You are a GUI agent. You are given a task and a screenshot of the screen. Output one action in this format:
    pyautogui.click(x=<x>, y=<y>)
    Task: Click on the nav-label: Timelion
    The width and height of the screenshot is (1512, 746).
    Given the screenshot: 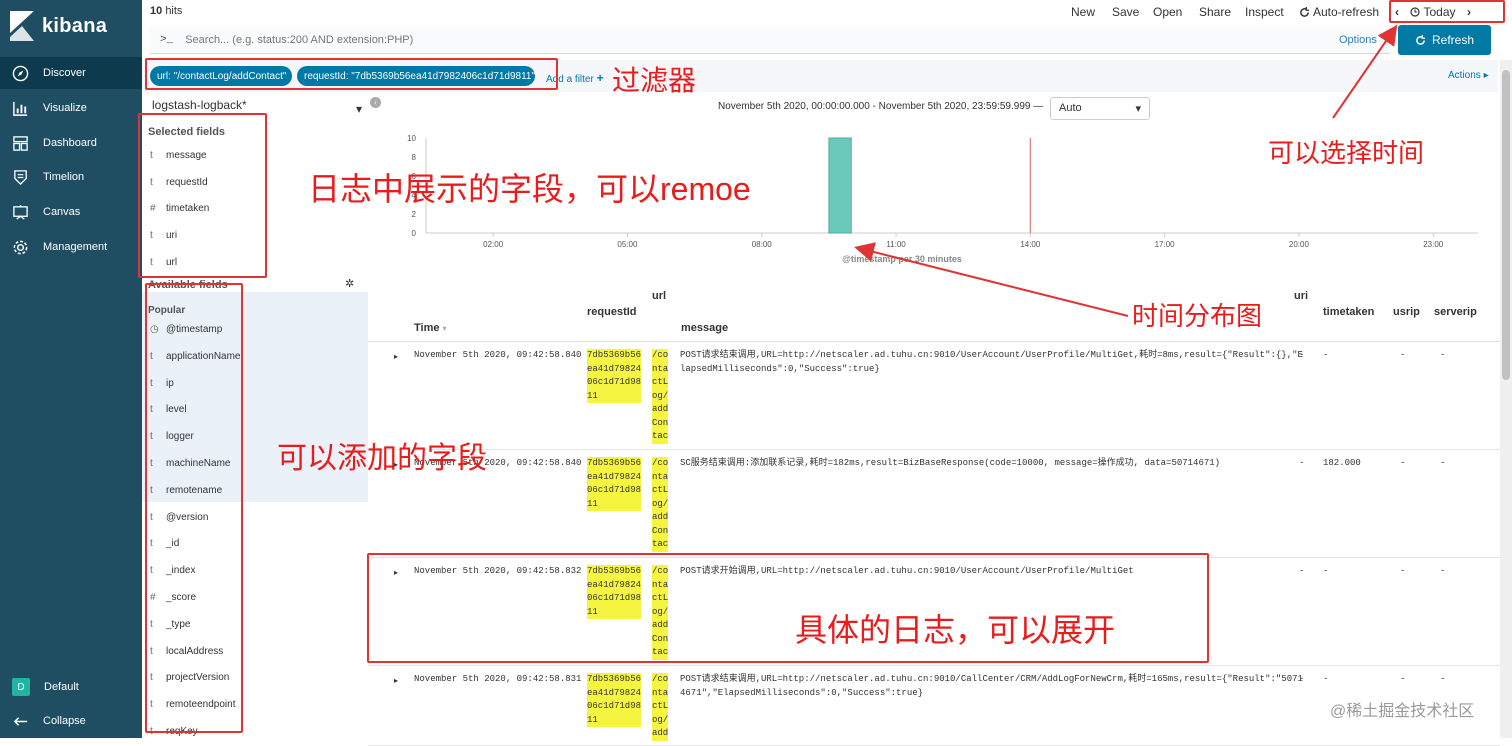 What is the action you would take?
    pyautogui.click(x=64, y=177)
    